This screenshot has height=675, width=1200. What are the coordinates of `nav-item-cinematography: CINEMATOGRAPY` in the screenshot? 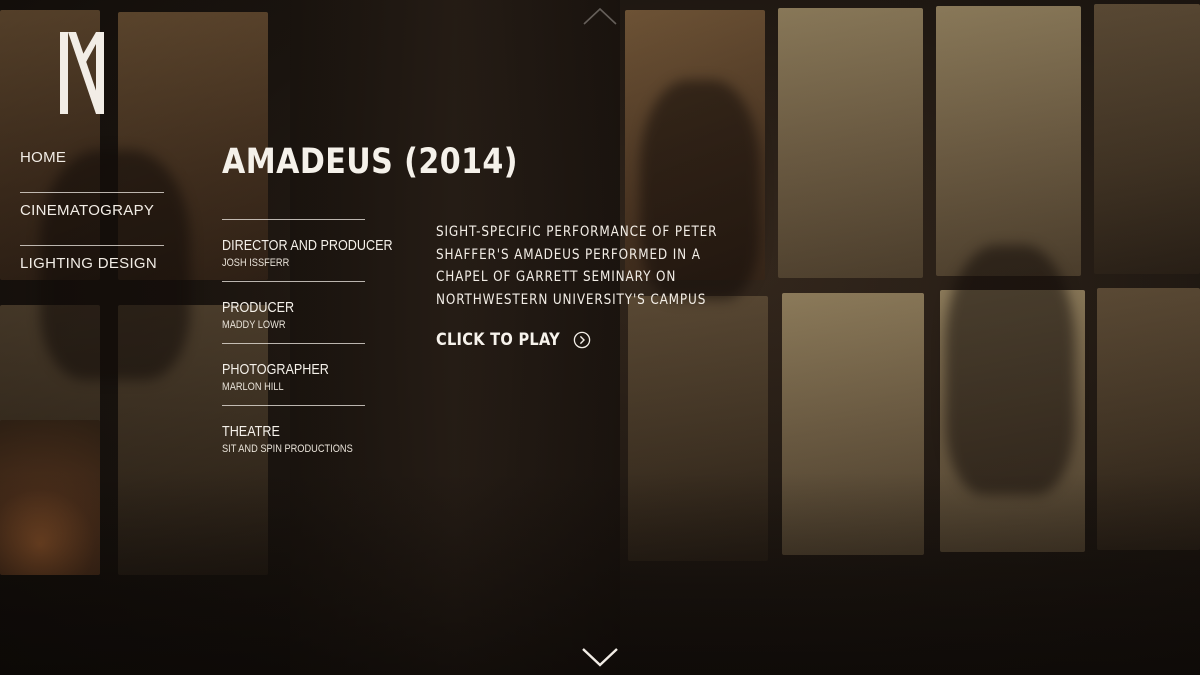 It's located at (92, 219).